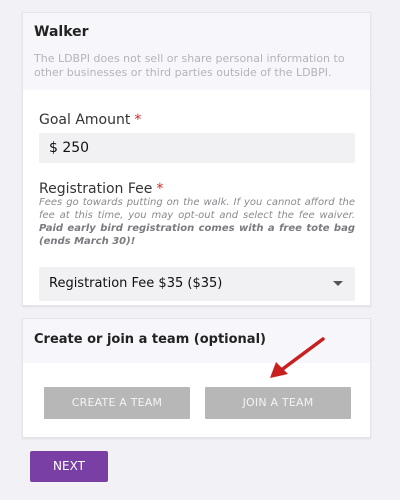  I want to click on next-button: NEXT, so click(69, 466).